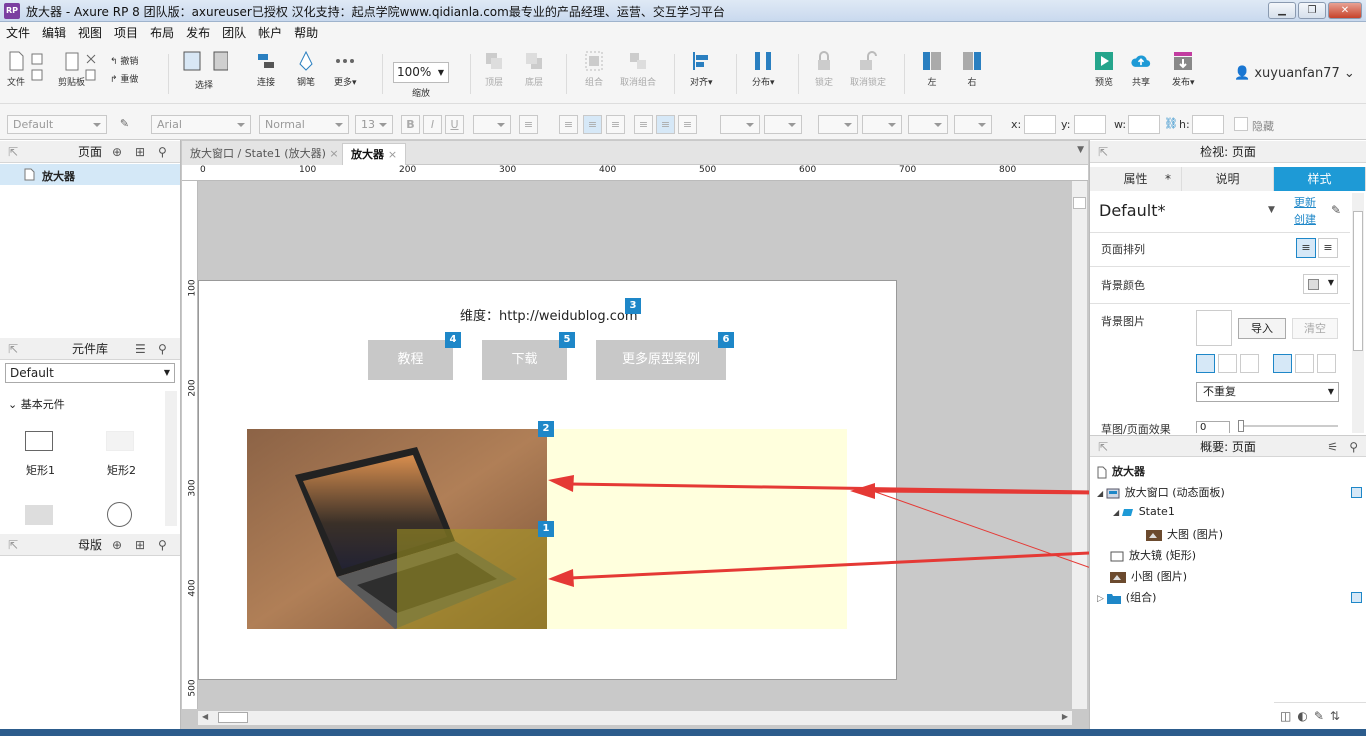  Describe the element at coordinates (1227, 363) in the screenshot. I see `bg-align-center-icon` at that location.